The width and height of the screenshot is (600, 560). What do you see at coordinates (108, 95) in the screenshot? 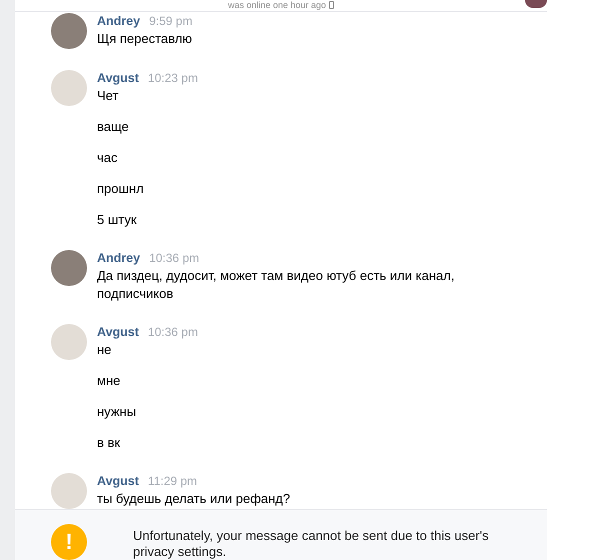
I see `message-text: Чет` at bounding box center [108, 95].